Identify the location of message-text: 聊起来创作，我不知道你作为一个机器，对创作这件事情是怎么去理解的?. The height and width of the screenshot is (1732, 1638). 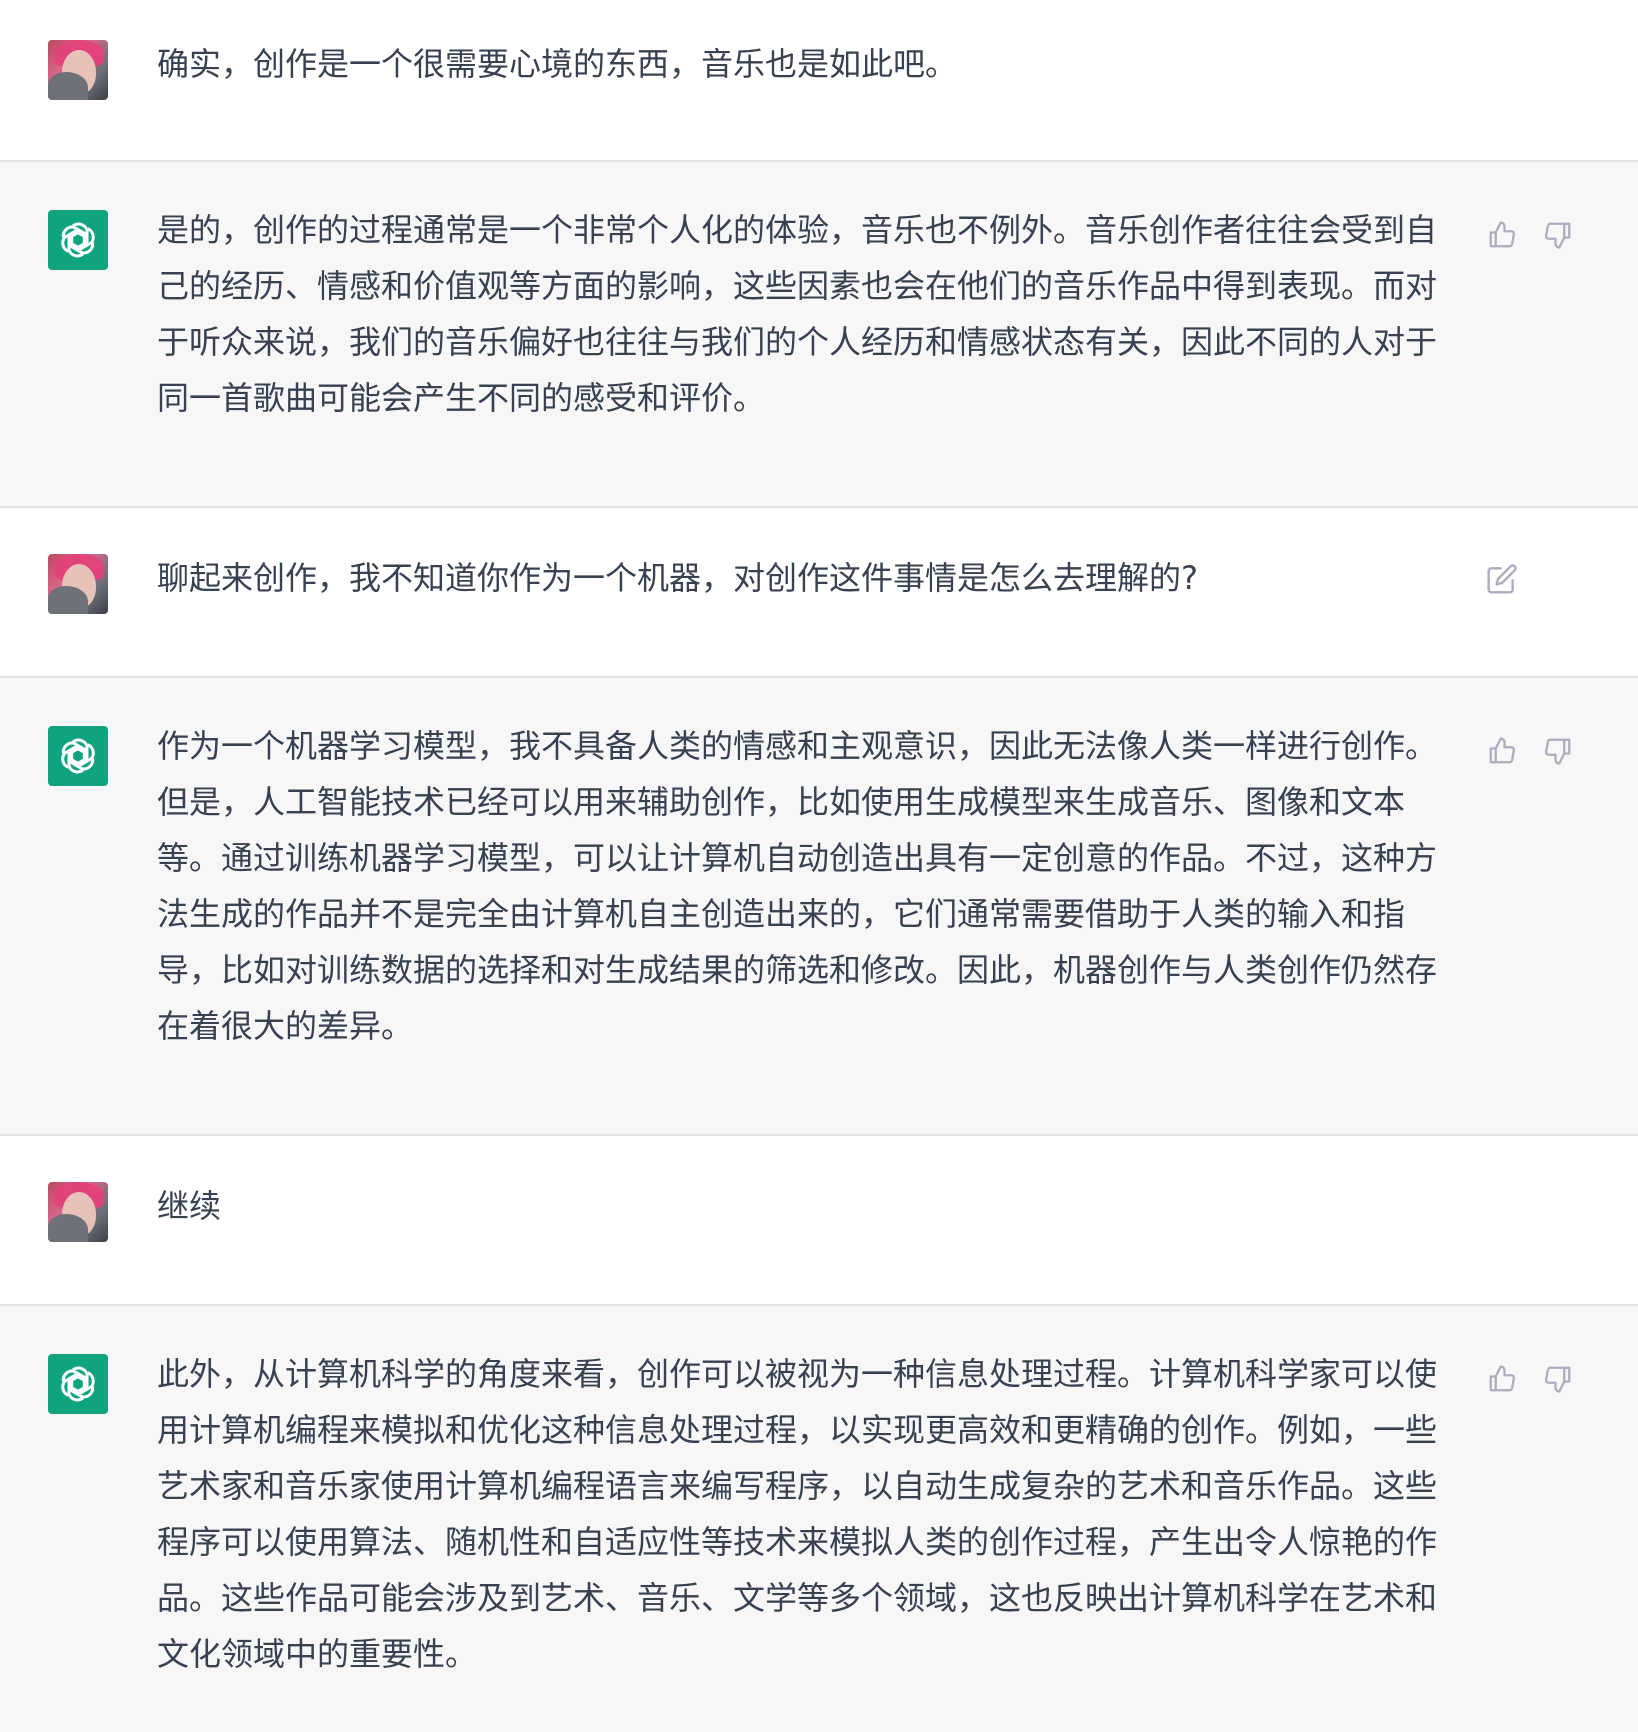
(677, 578).